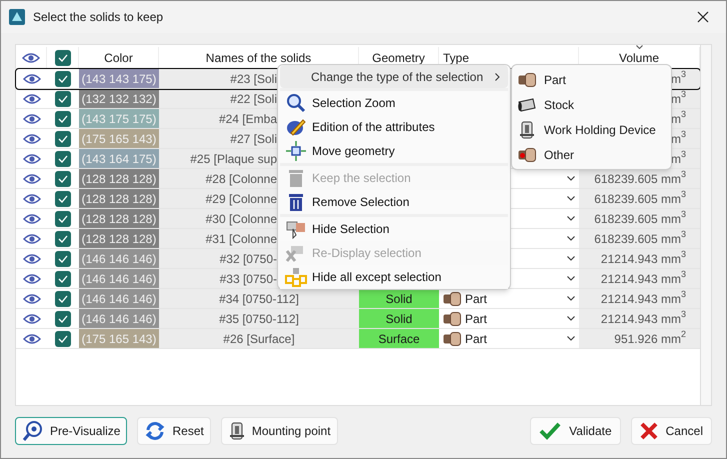  What do you see at coordinates (119, 158) in the screenshot?
I see `color-cell: (143 164 175)` at bounding box center [119, 158].